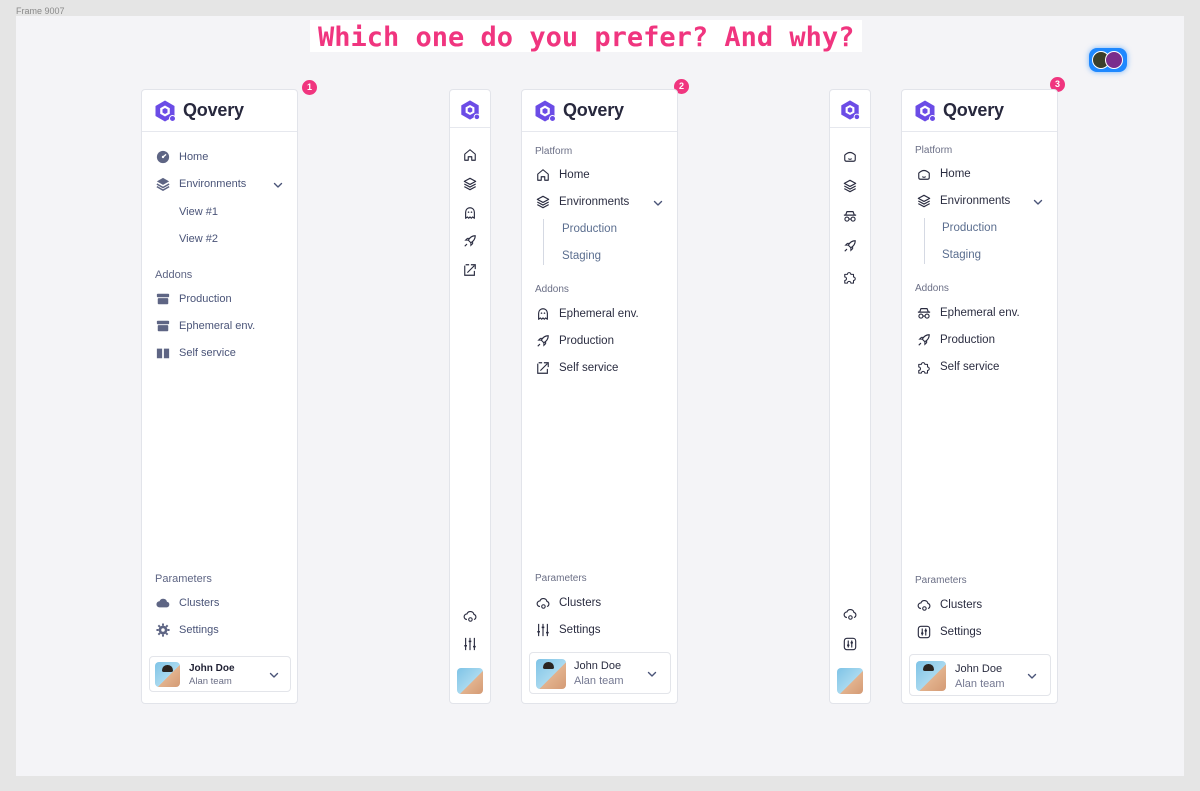 The height and width of the screenshot is (791, 1200). Describe the element at coordinates (163, 157) in the screenshot. I see `dashboard-icon` at that location.